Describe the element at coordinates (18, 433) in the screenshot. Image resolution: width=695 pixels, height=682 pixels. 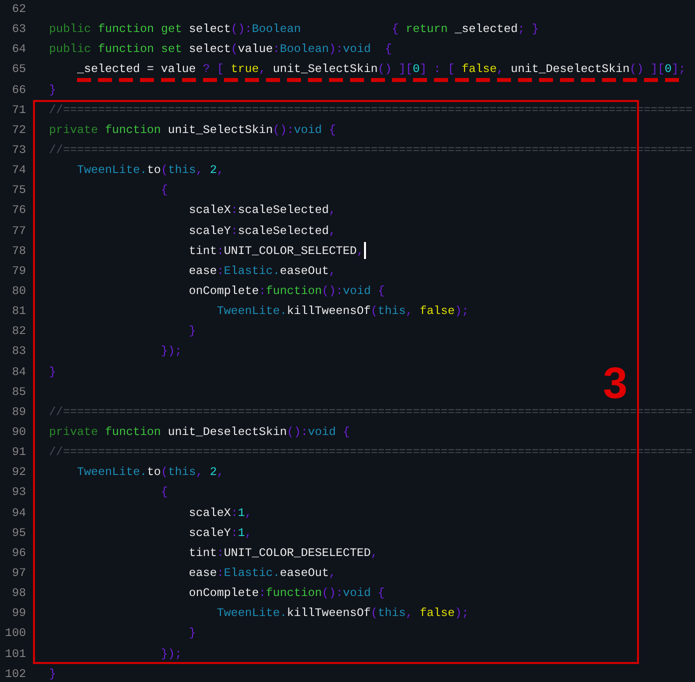
I see `line-number: 90` at that location.